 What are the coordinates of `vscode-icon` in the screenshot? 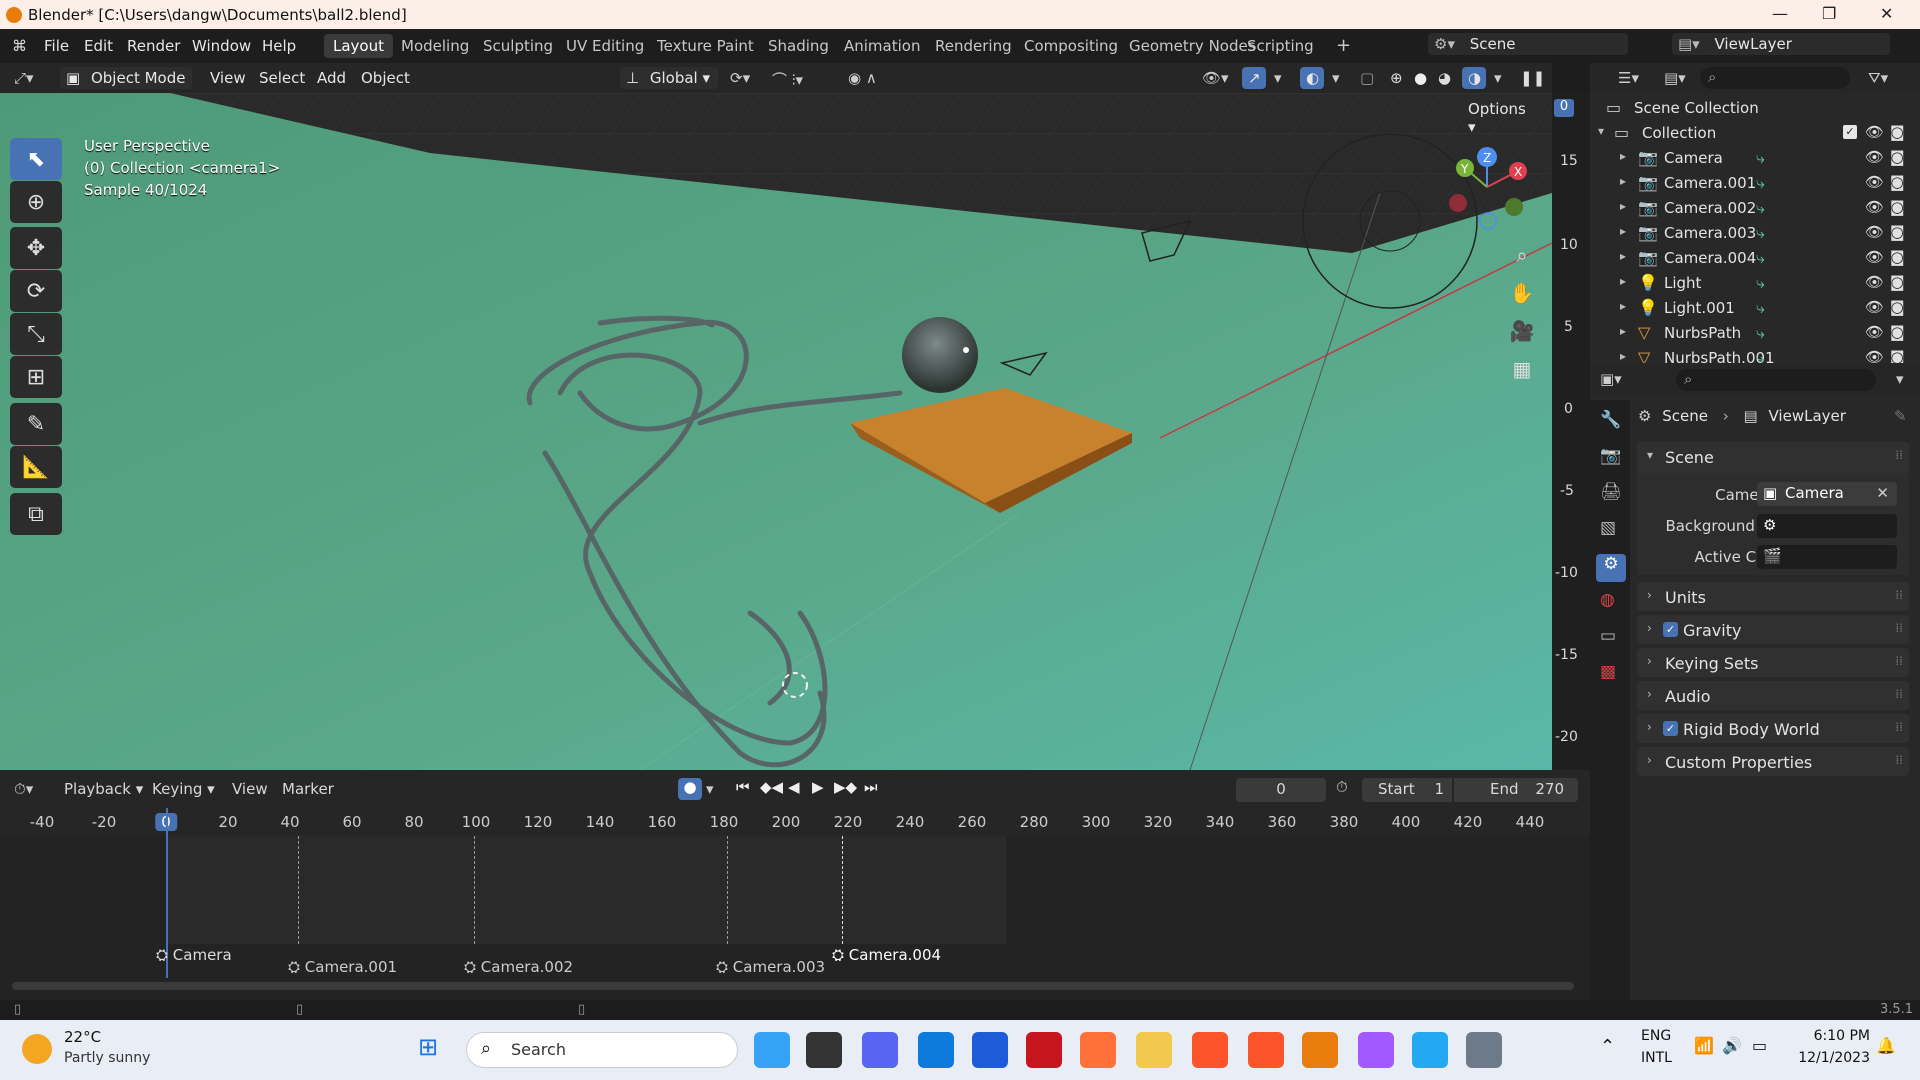 It's located at (1430, 1050).